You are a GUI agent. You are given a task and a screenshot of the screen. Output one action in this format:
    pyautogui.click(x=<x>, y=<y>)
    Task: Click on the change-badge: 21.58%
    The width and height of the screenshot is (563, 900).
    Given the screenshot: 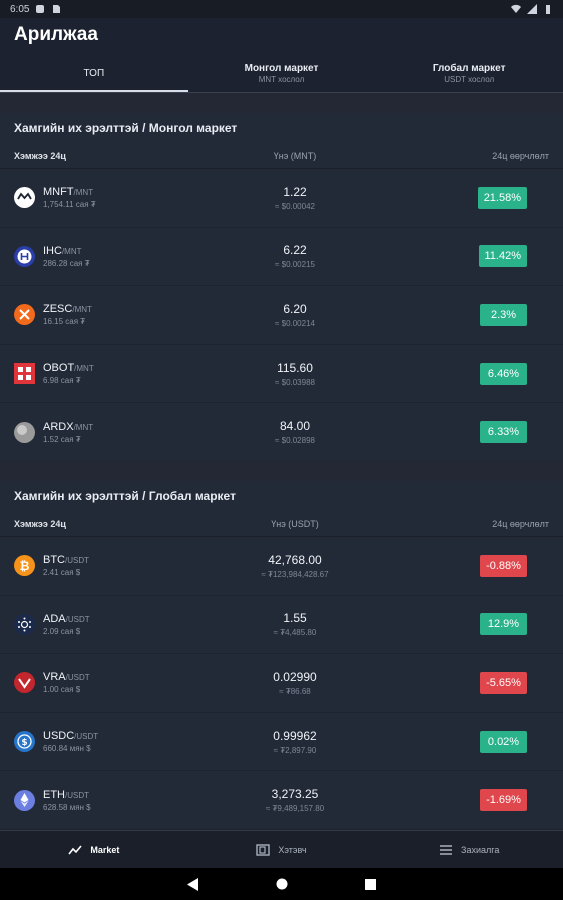 What is the action you would take?
    pyautogui.click(x=502, y=197)
    